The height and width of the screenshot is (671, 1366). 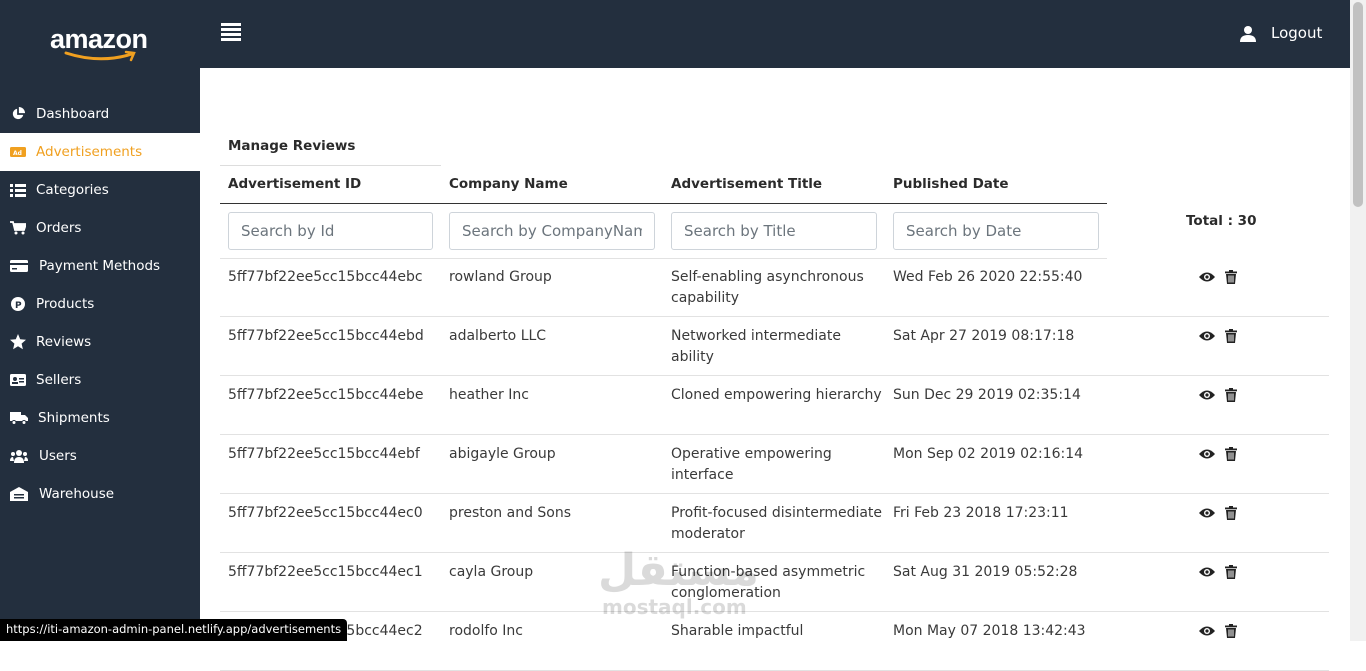 I want to click on svg-text: P, so click(x=18, y=306).